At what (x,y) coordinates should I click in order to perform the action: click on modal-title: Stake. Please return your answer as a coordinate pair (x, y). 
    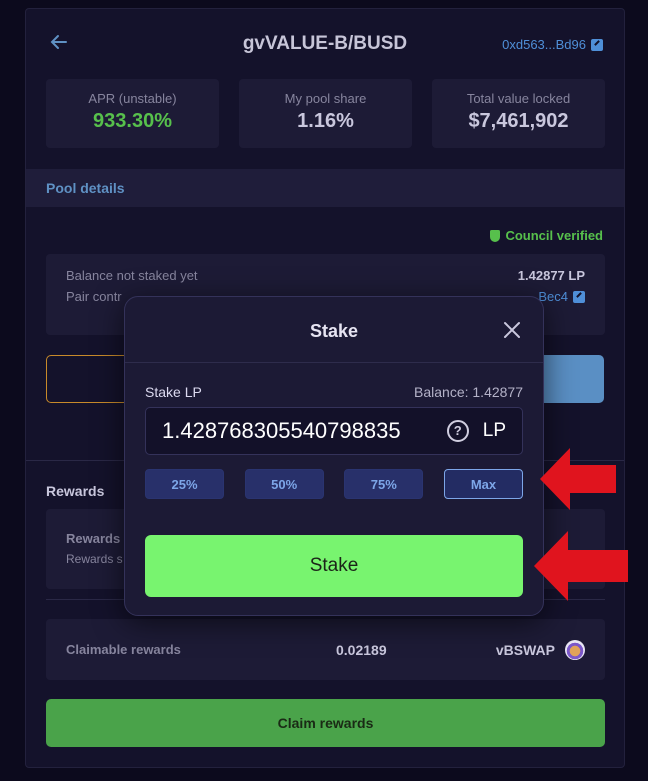
    Looking at the image, I should click on (334, 331).